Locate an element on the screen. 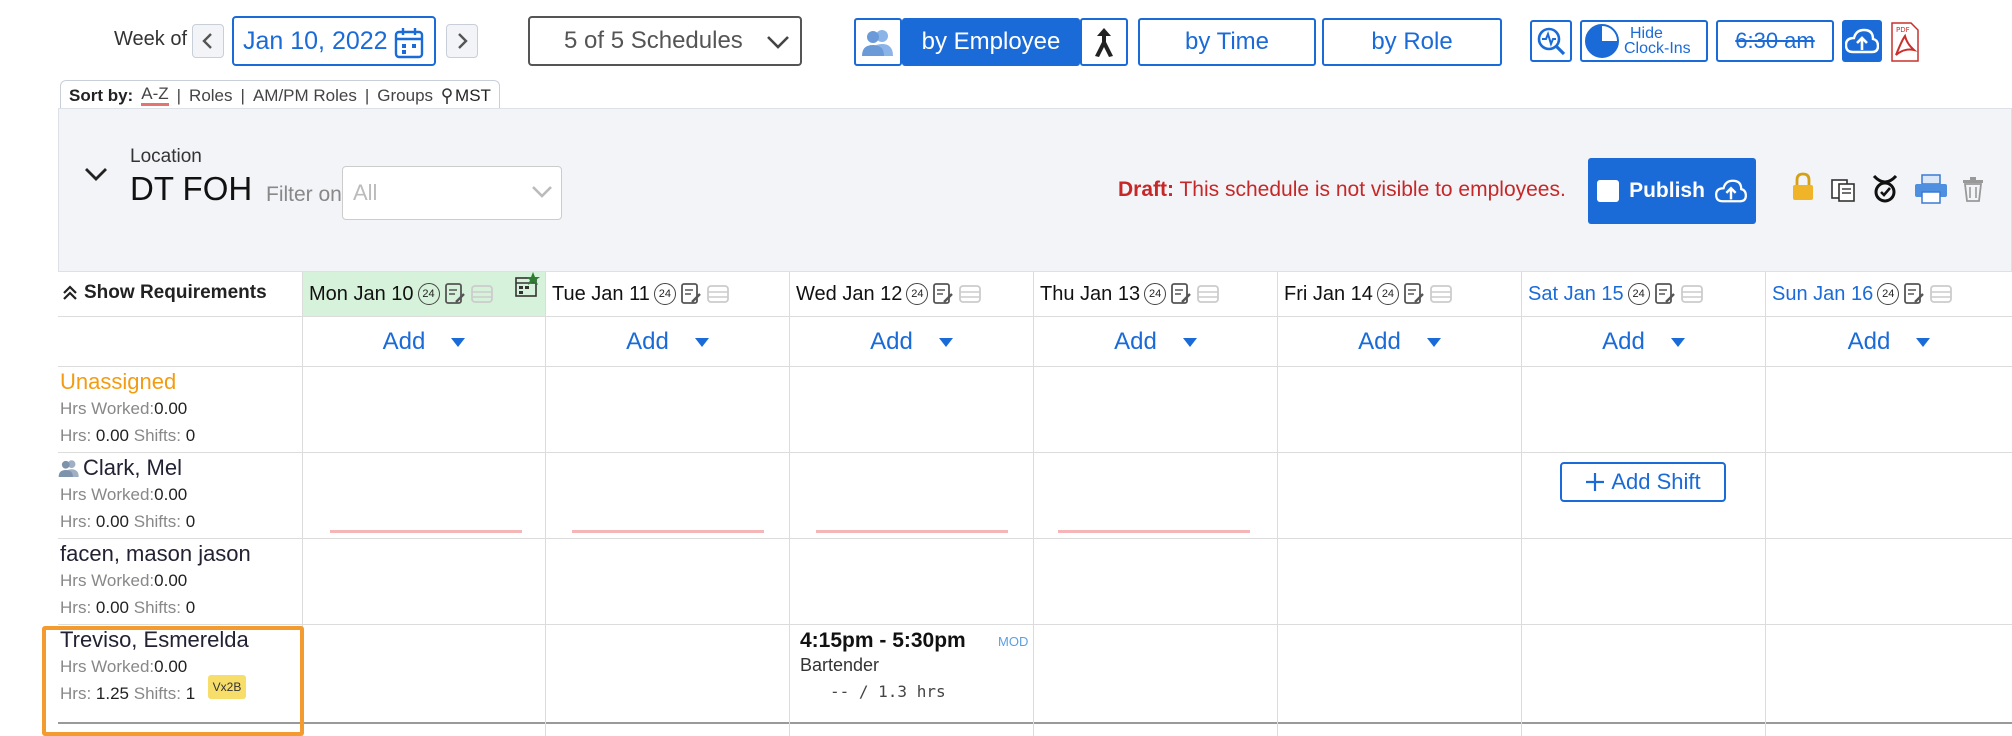 The width and height of the screenshot is (2012, 736). chevron-left-icon is located at coordinates (207, 41).